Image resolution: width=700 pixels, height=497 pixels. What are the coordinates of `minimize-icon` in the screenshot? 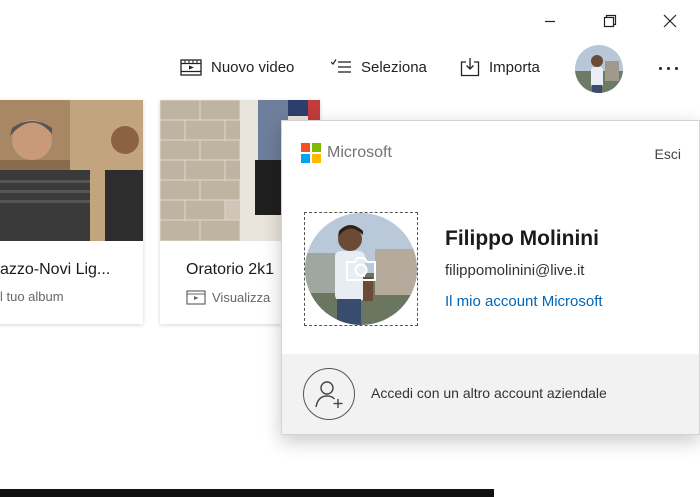 It's located at (550, 21).